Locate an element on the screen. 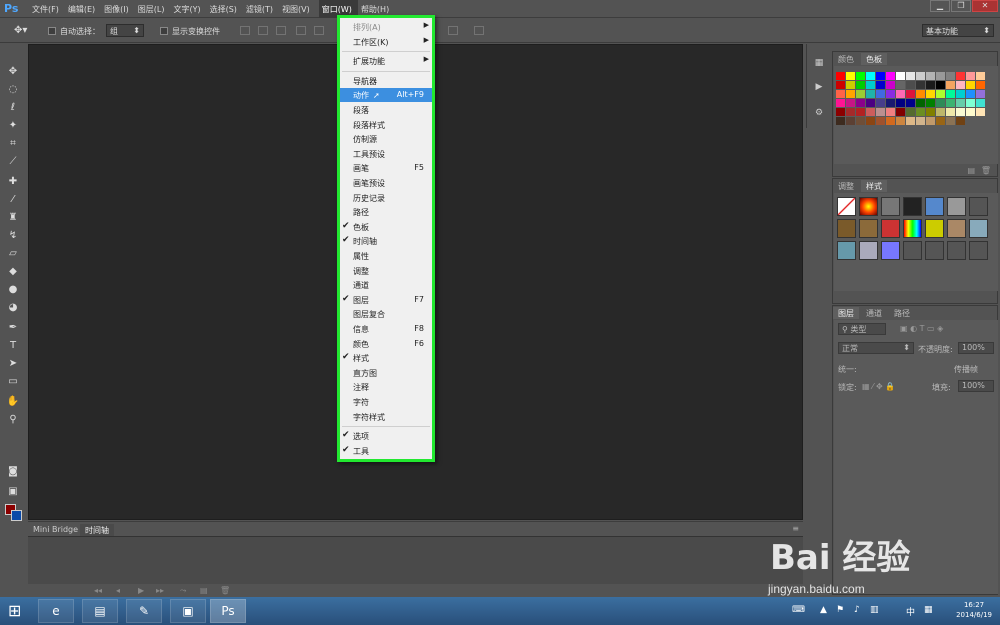 The width and height of the screenshot is (1000, 625). window-menu-item: 路径 is located at coordinates (386, 212).